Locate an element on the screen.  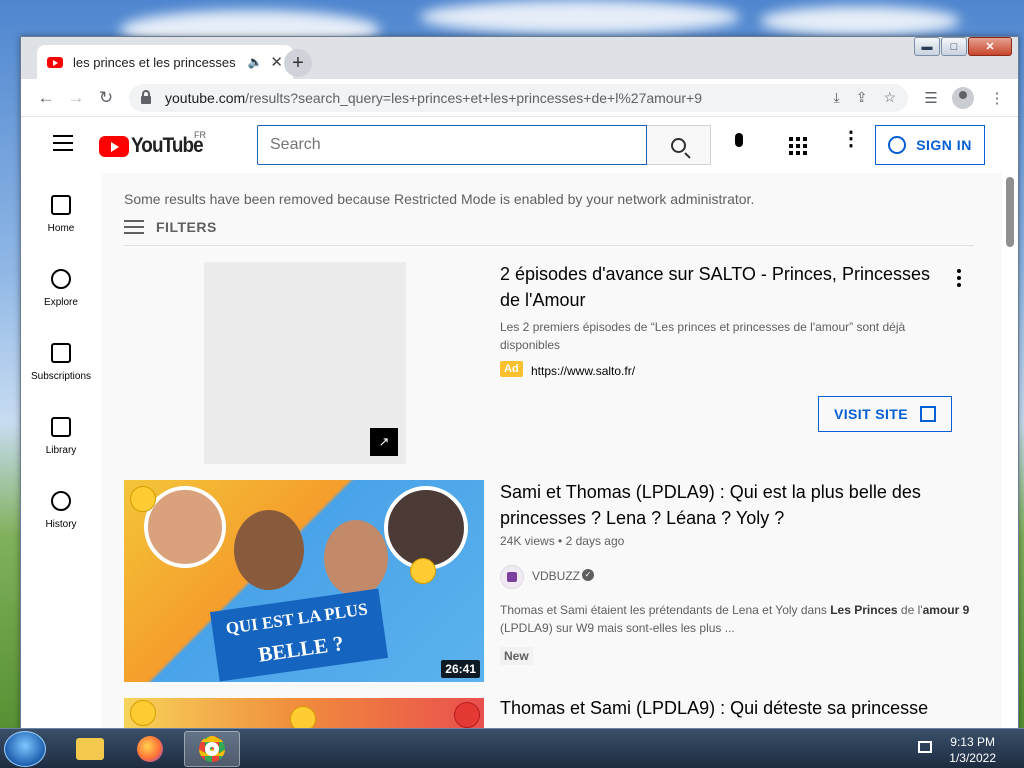
guide-label: Explore is located at coordinates (61, 302).